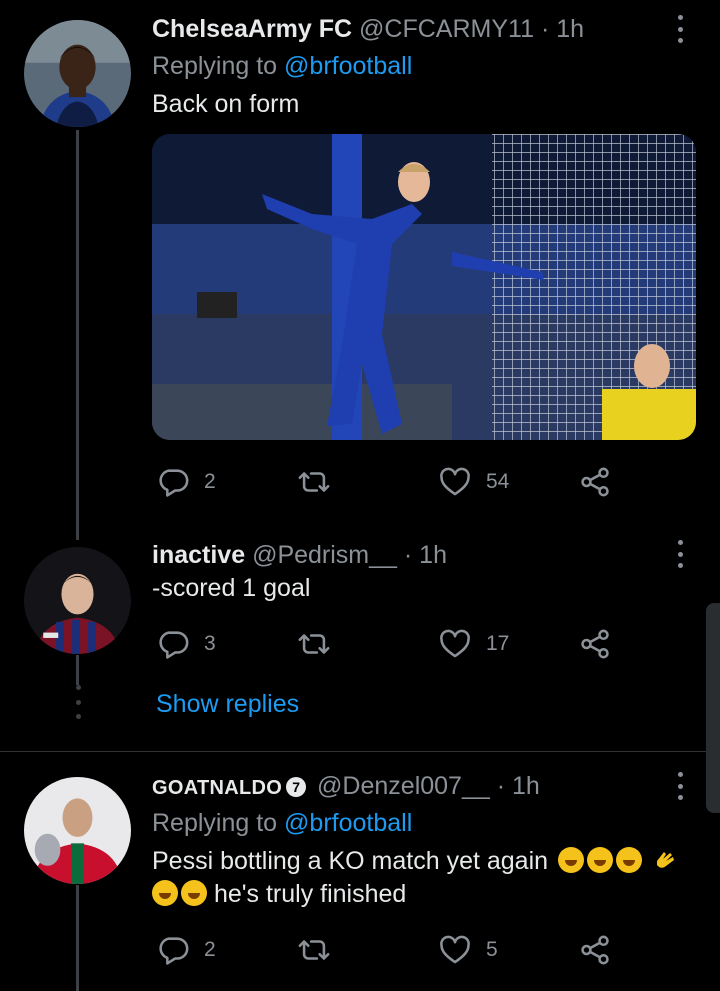 Image resolution: width=720 pixels, height=991 pixels. Describe the element at coordinates (231, 588) in the screenshot. I see `tweet-text: -scored 1 goal` at that location.